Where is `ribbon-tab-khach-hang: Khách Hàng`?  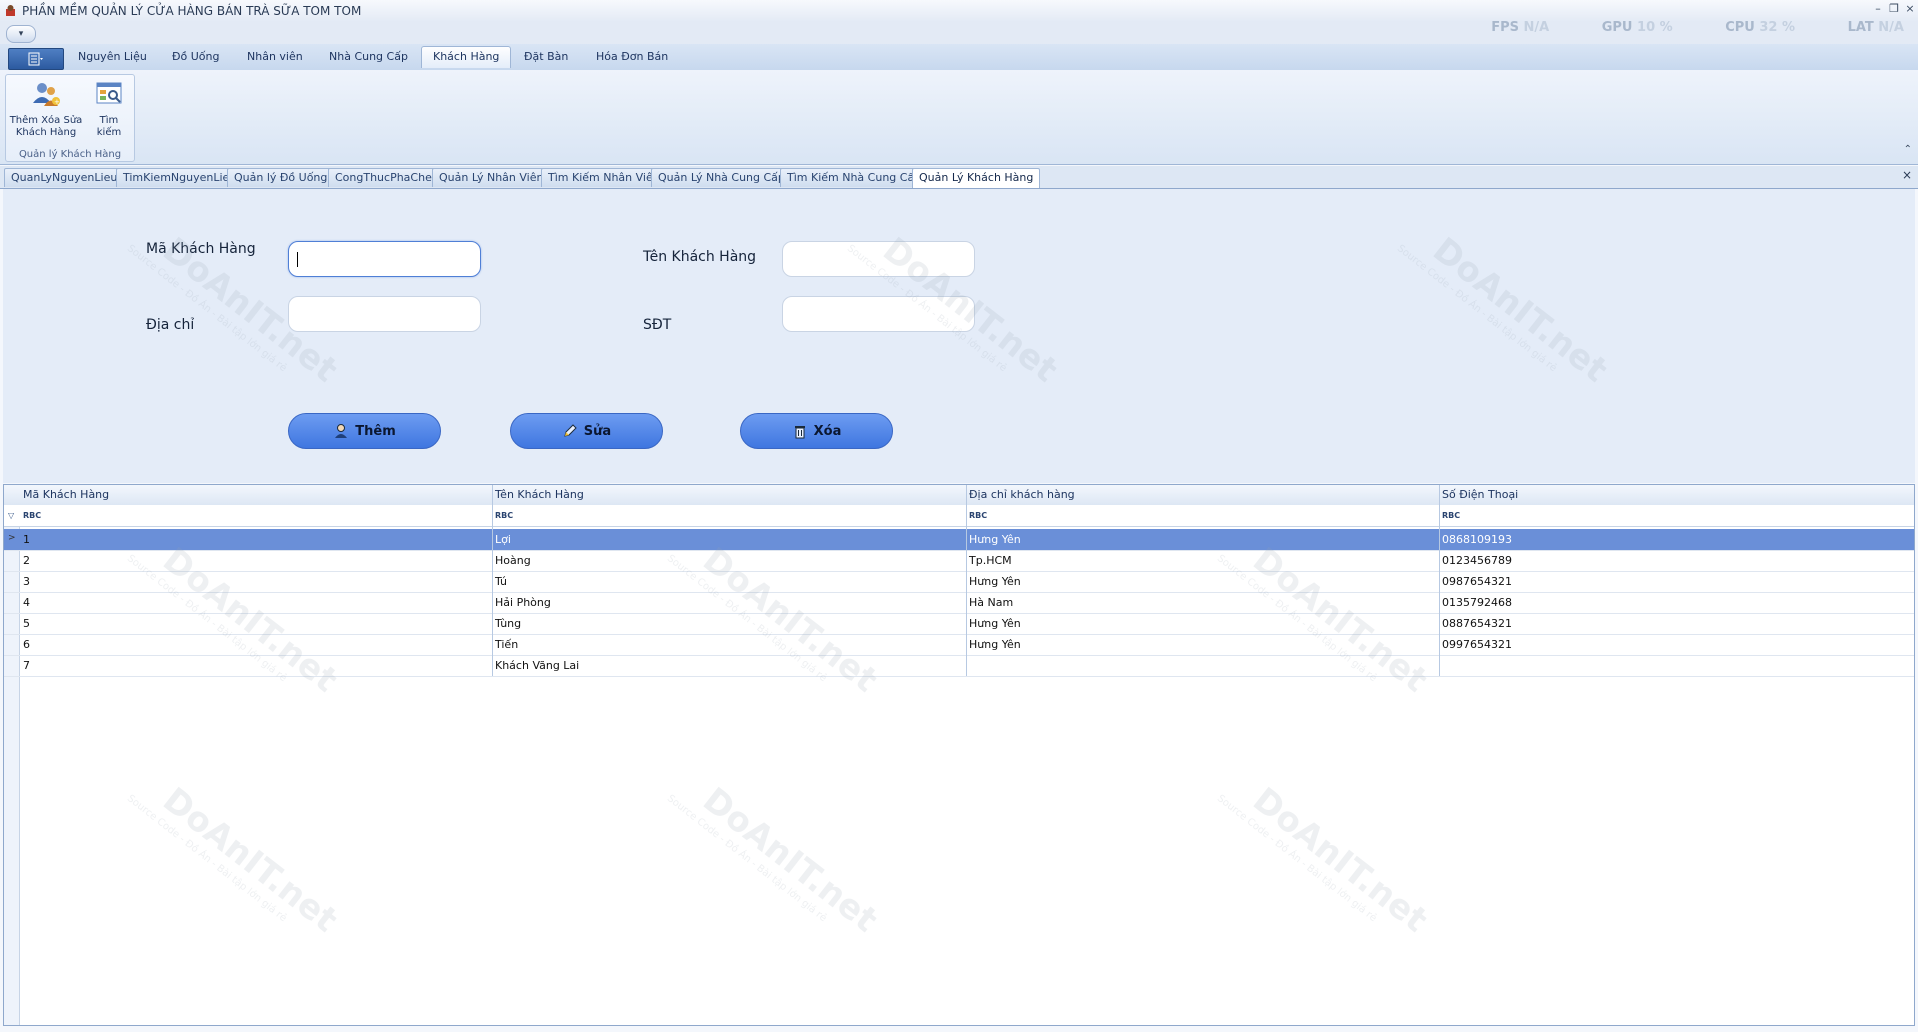
ribbon-tab-khach-hang: Khách Hàng is located at coordinates (466, 57).